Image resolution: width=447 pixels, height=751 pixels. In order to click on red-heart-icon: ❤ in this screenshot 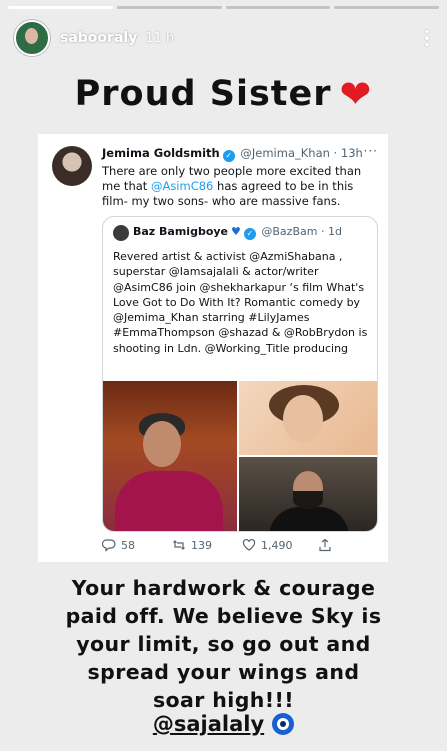, I will do `click(356, 94)`.